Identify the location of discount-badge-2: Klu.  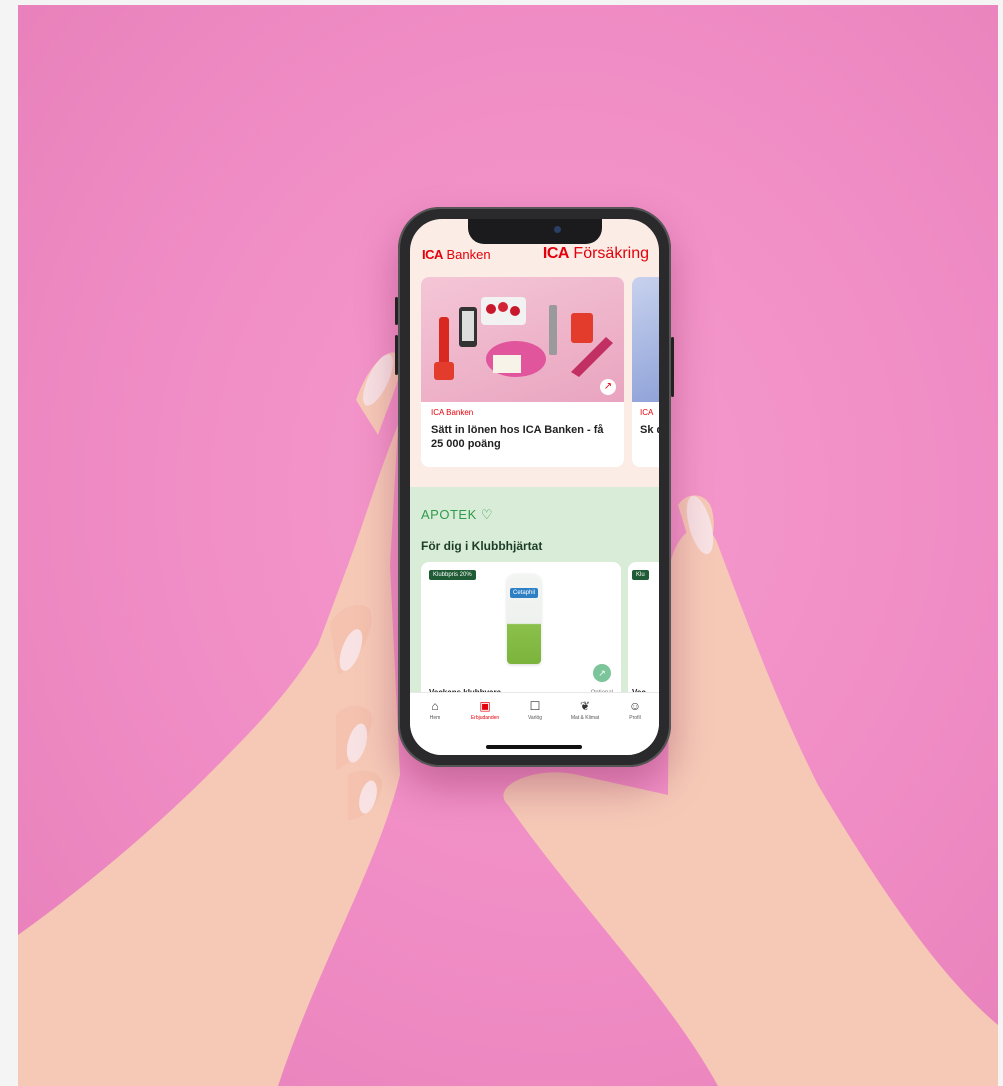
(640, 575).